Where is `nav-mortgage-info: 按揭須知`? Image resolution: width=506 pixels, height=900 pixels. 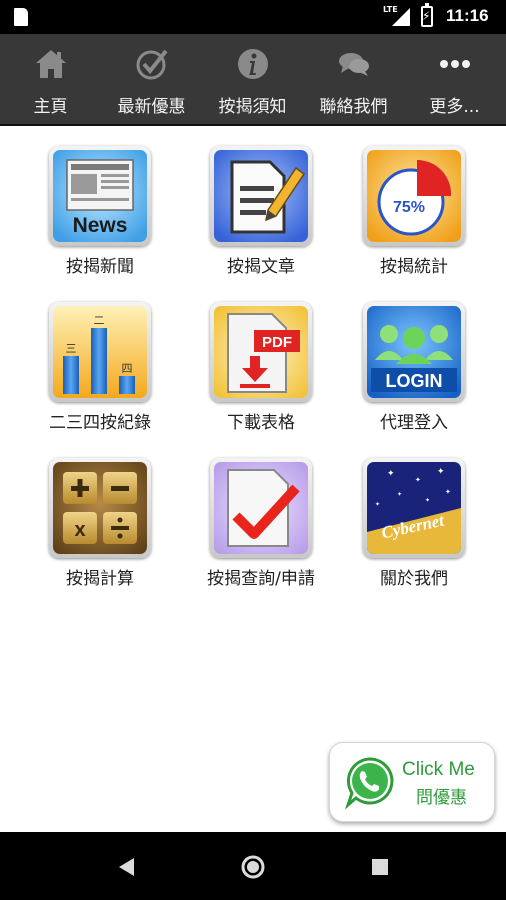
nav-mortgage-info: 按揭須知 is located at coordinates (252, 80).